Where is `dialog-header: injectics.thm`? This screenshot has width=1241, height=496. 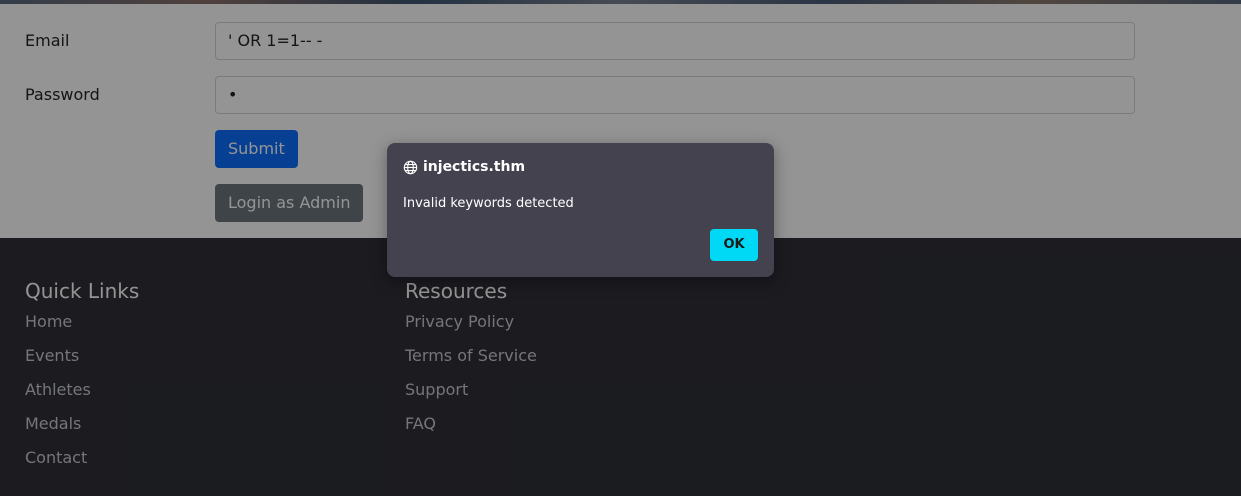 dialog-header: injectics.thm is located at coordinates (464, 167).